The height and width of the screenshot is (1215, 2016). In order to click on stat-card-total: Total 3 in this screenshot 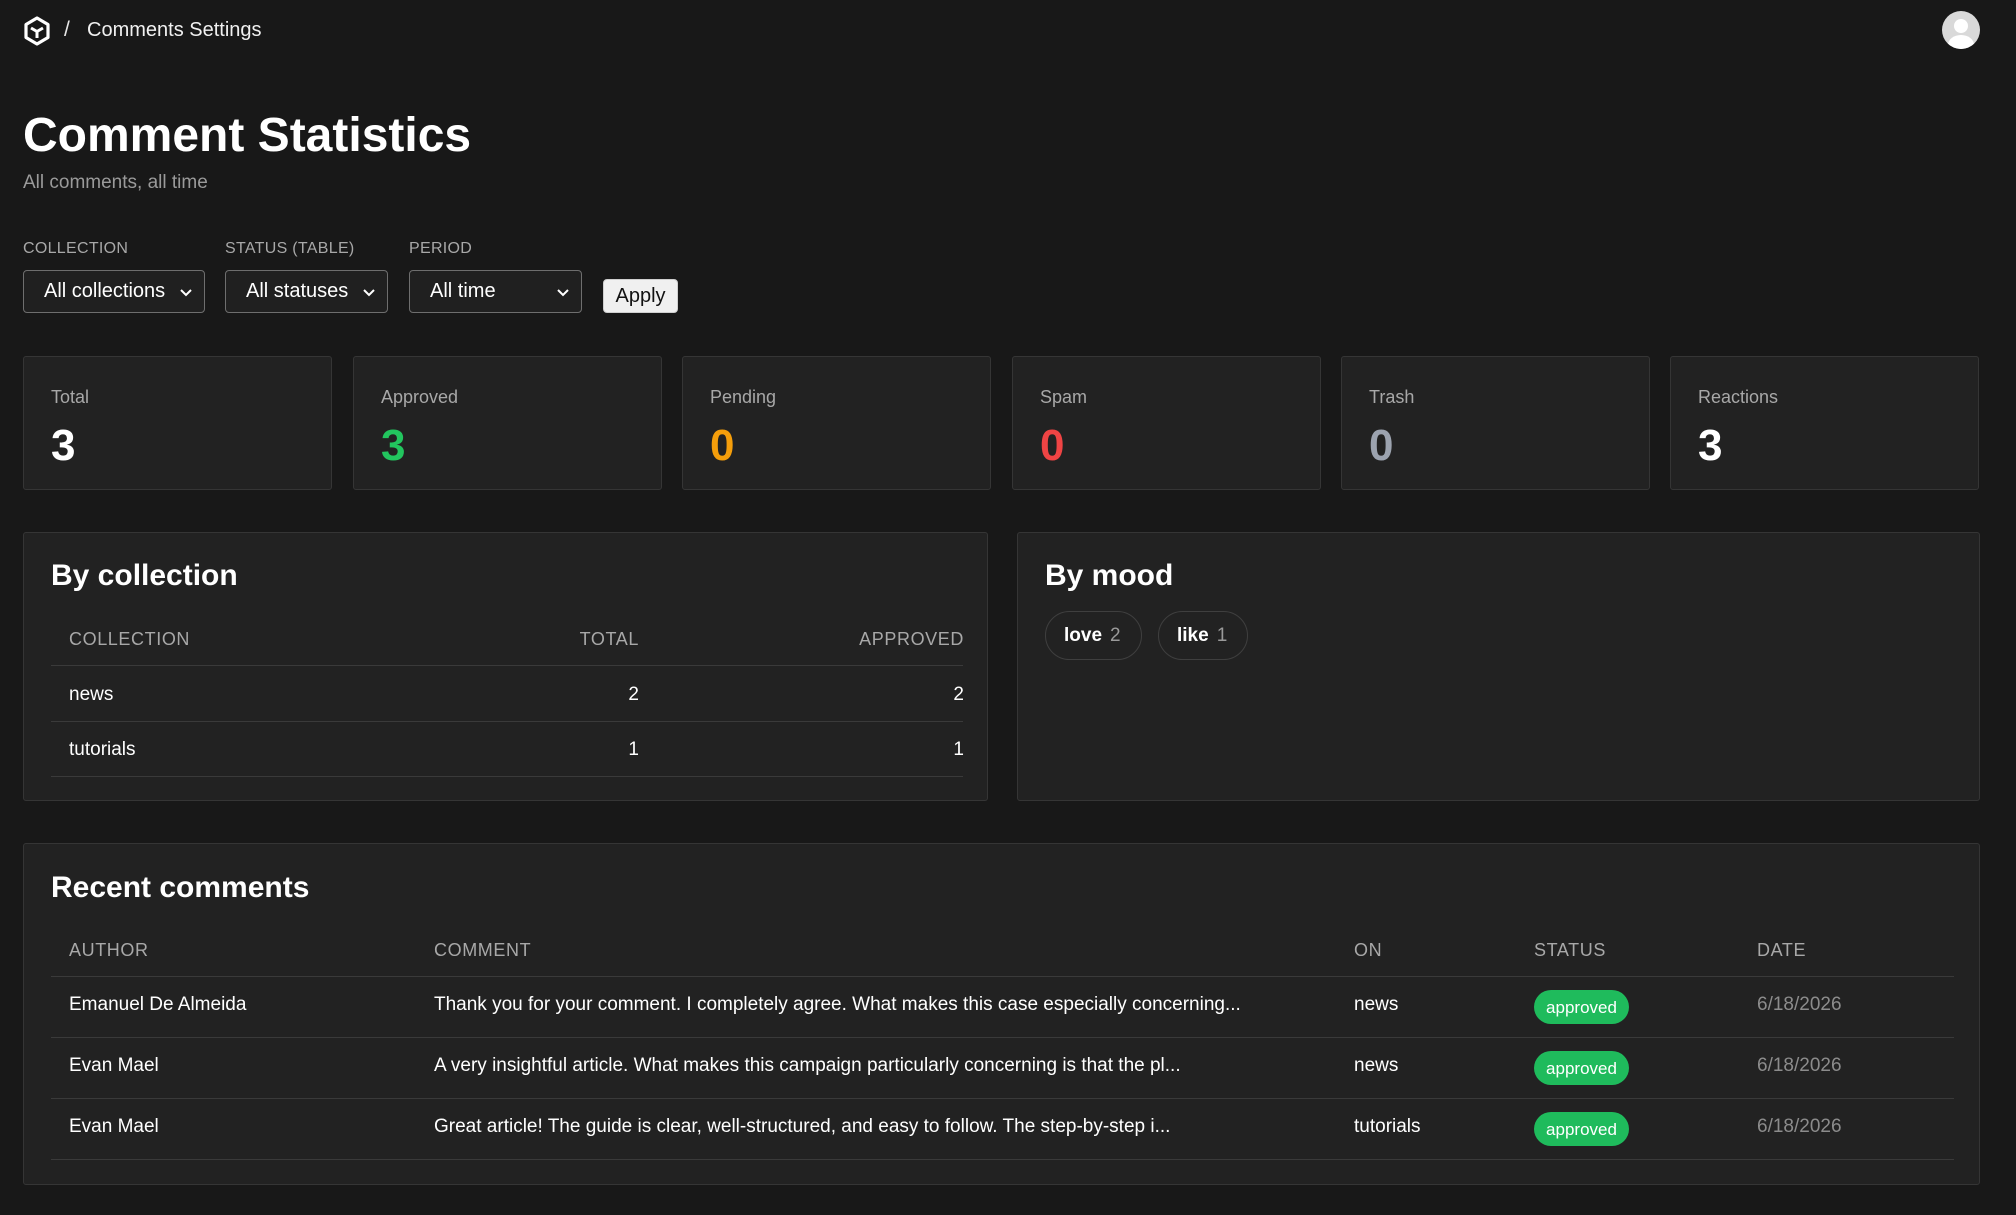, I will do `click(177, 423)`.